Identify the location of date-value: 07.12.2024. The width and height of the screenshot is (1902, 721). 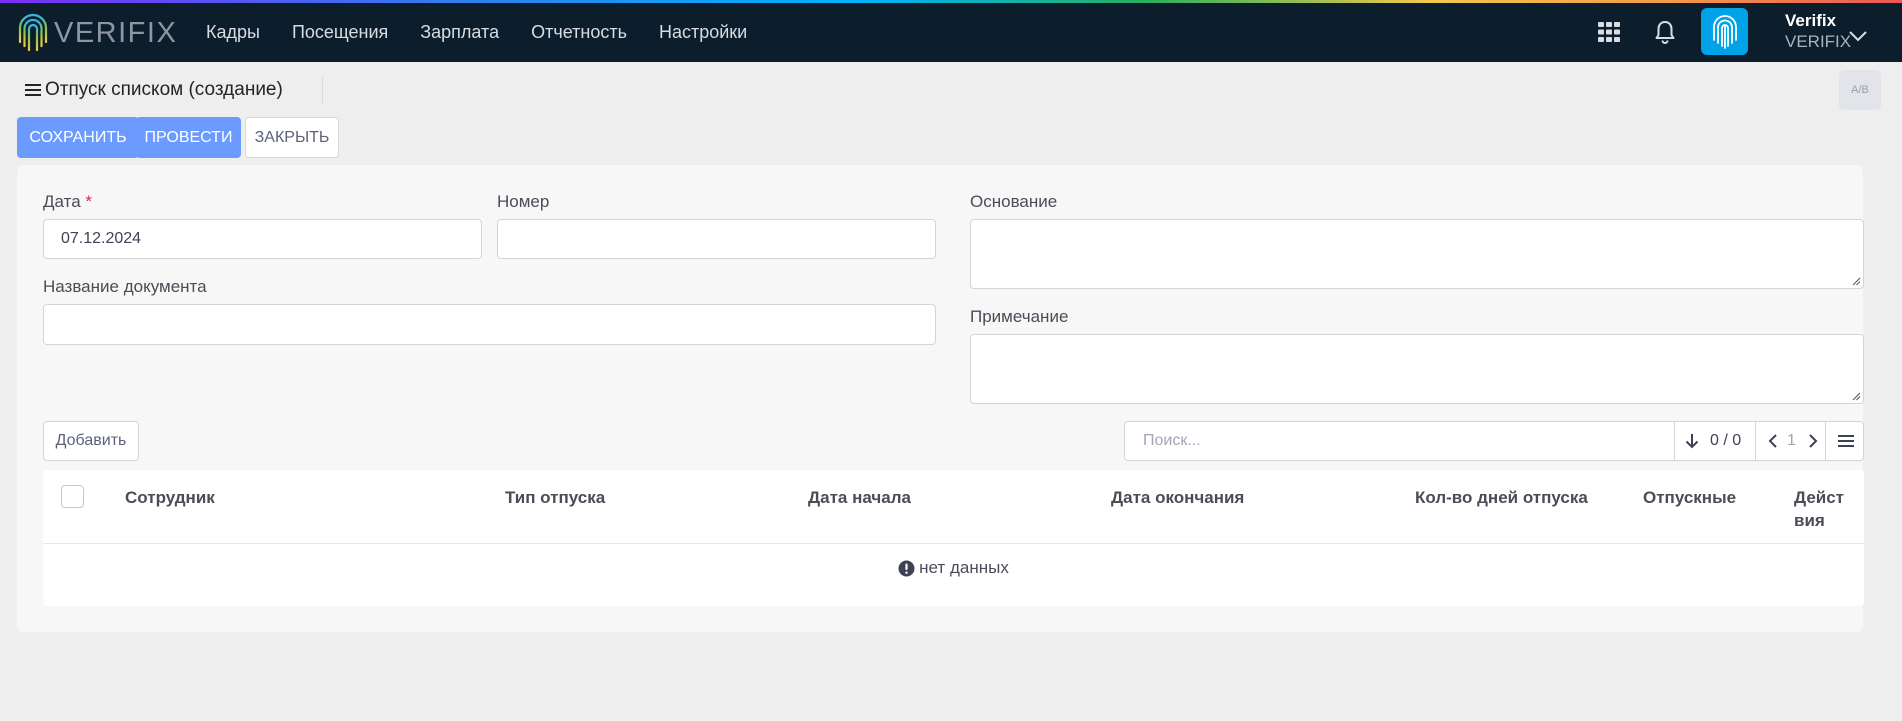
(101, 238).